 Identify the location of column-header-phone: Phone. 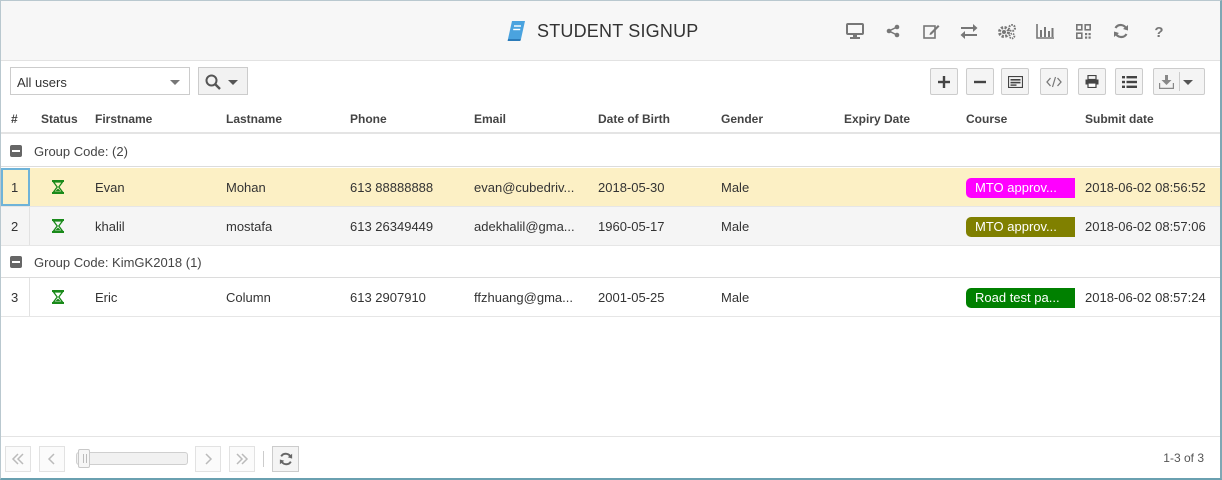
(368, 119).